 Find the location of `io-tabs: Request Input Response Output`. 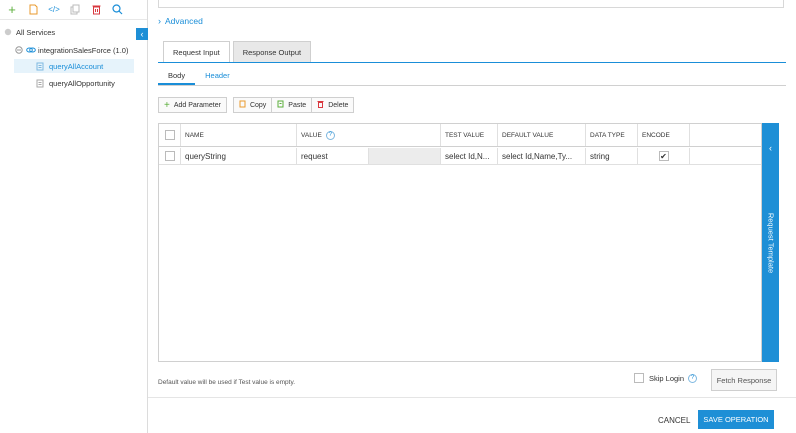

io-tabs: Request Input Response Output is located at coordinates (238, 52).